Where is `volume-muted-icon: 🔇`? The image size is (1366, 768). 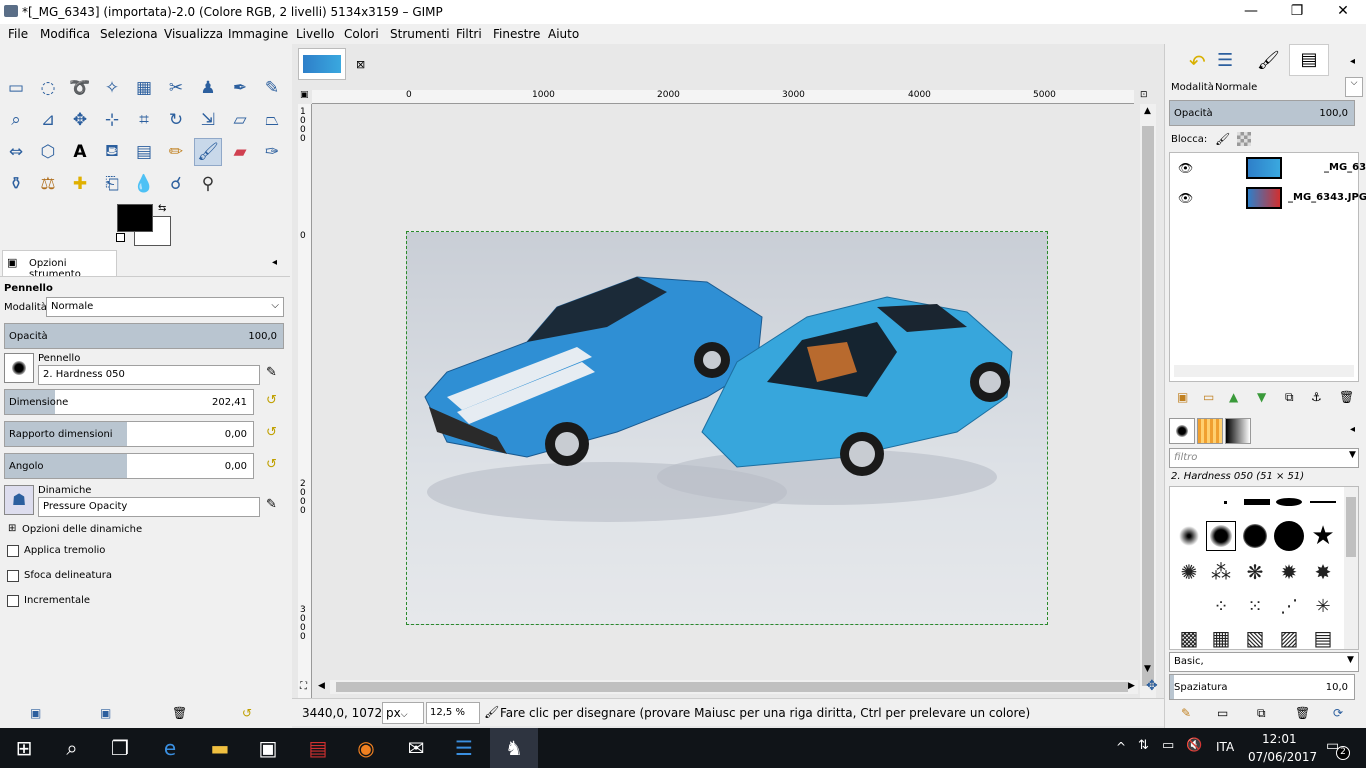
volume-muted-icon: 🔇 is located at coordinates (1194, 745).